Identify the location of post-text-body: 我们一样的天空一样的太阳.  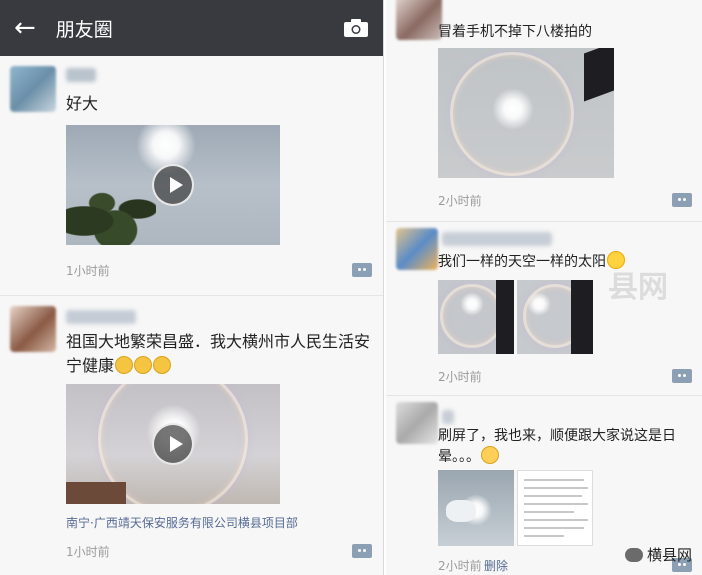
(522, 262).